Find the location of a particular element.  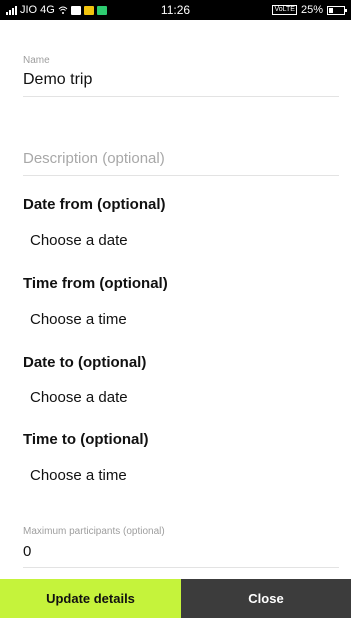

name-field: Name Demo trip is located at coordinates (181, 72).